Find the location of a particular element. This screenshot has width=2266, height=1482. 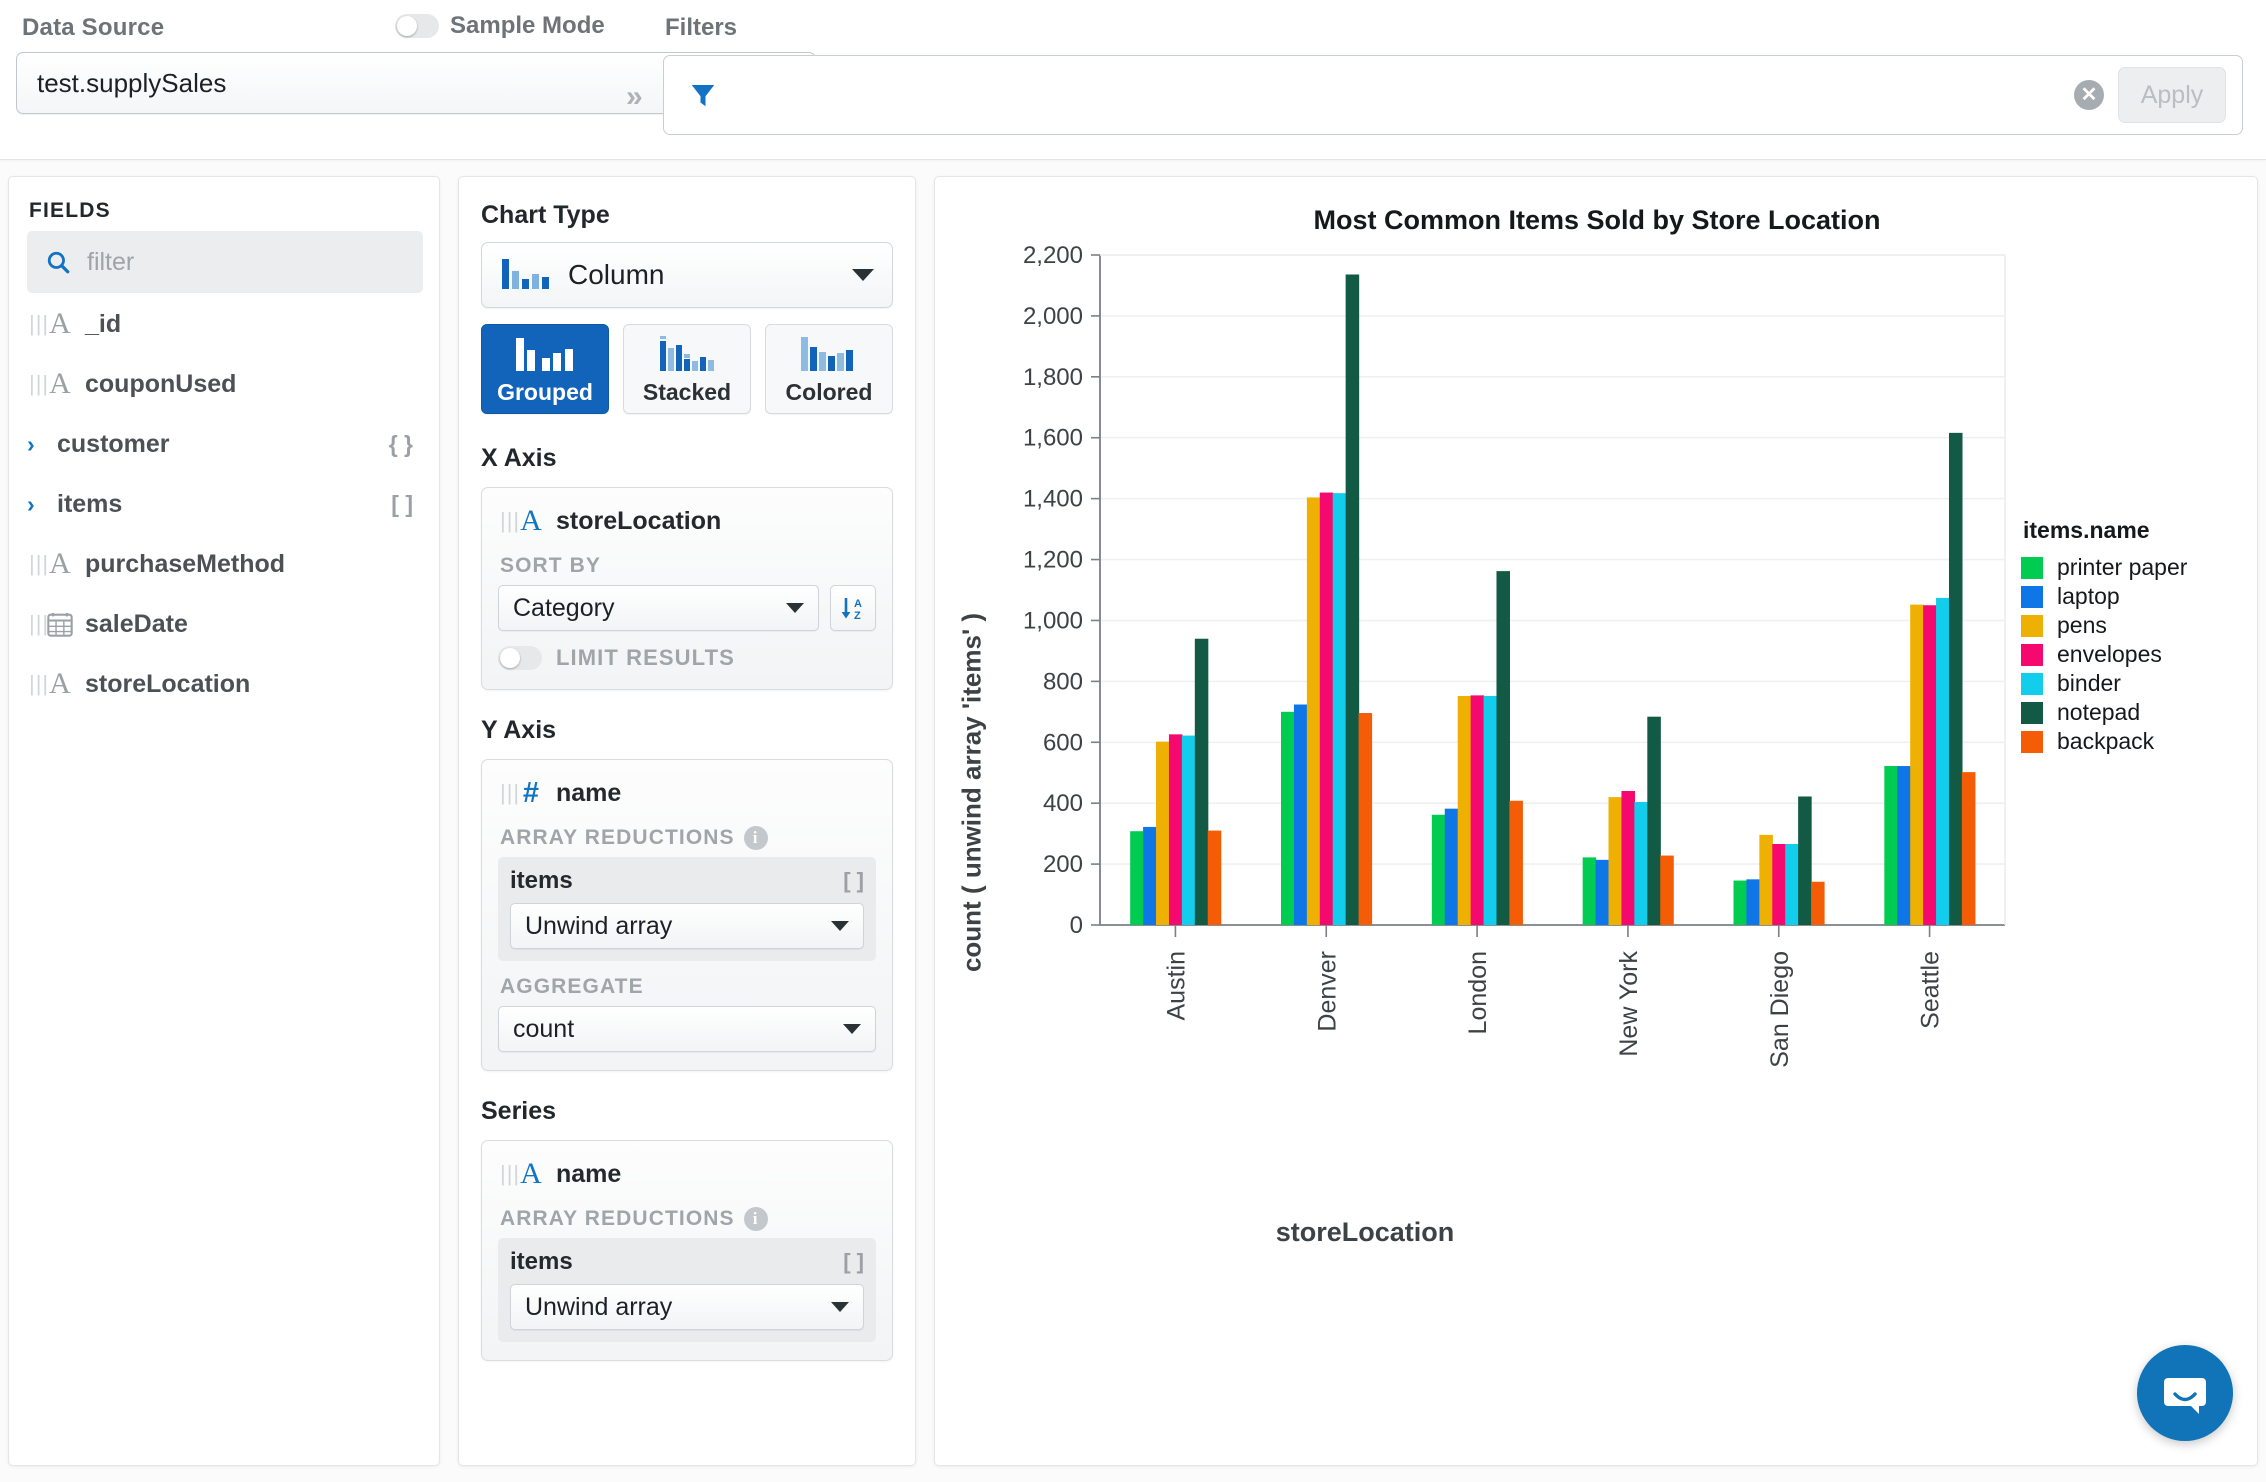

field-item-saledate: ||| saleDate is located at coordinates (225, 624).